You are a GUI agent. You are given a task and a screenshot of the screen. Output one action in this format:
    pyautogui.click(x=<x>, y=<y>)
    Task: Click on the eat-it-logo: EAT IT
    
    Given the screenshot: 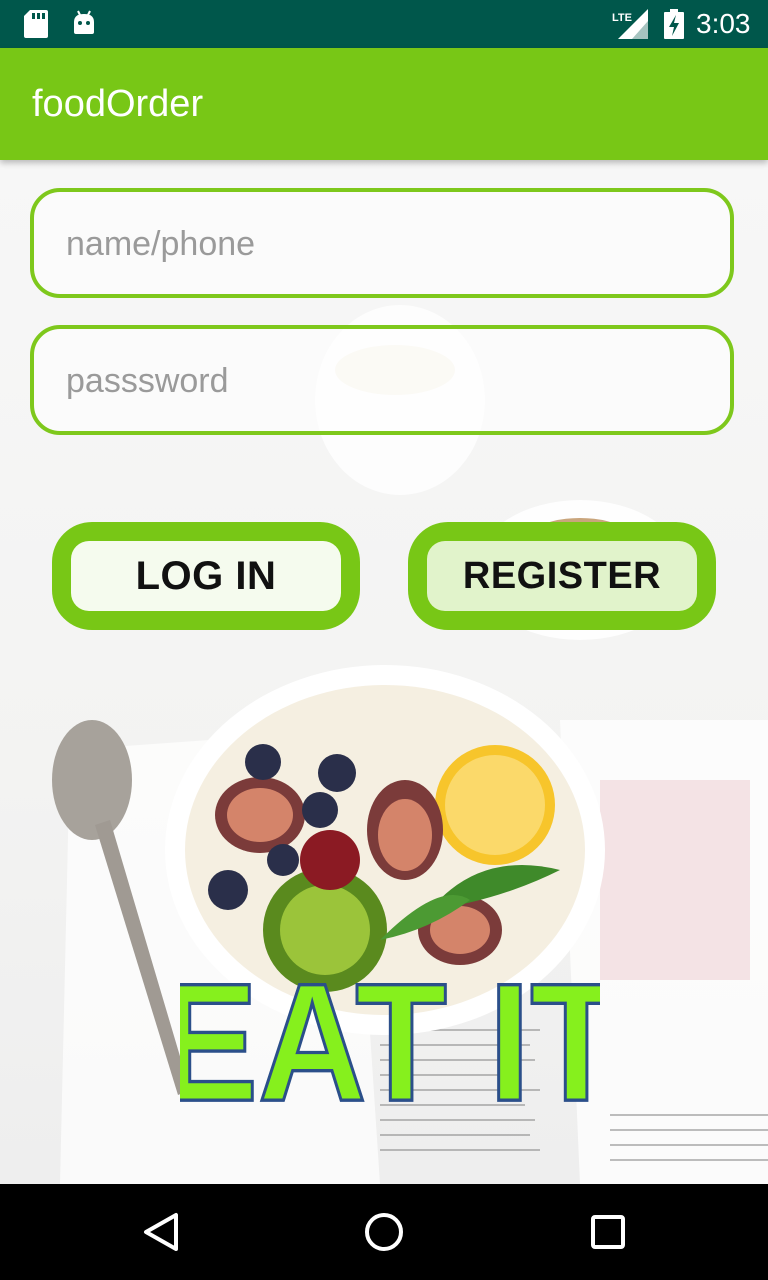 What is the action you would take?
    pyautogui.click(x=390, y=1028)
    